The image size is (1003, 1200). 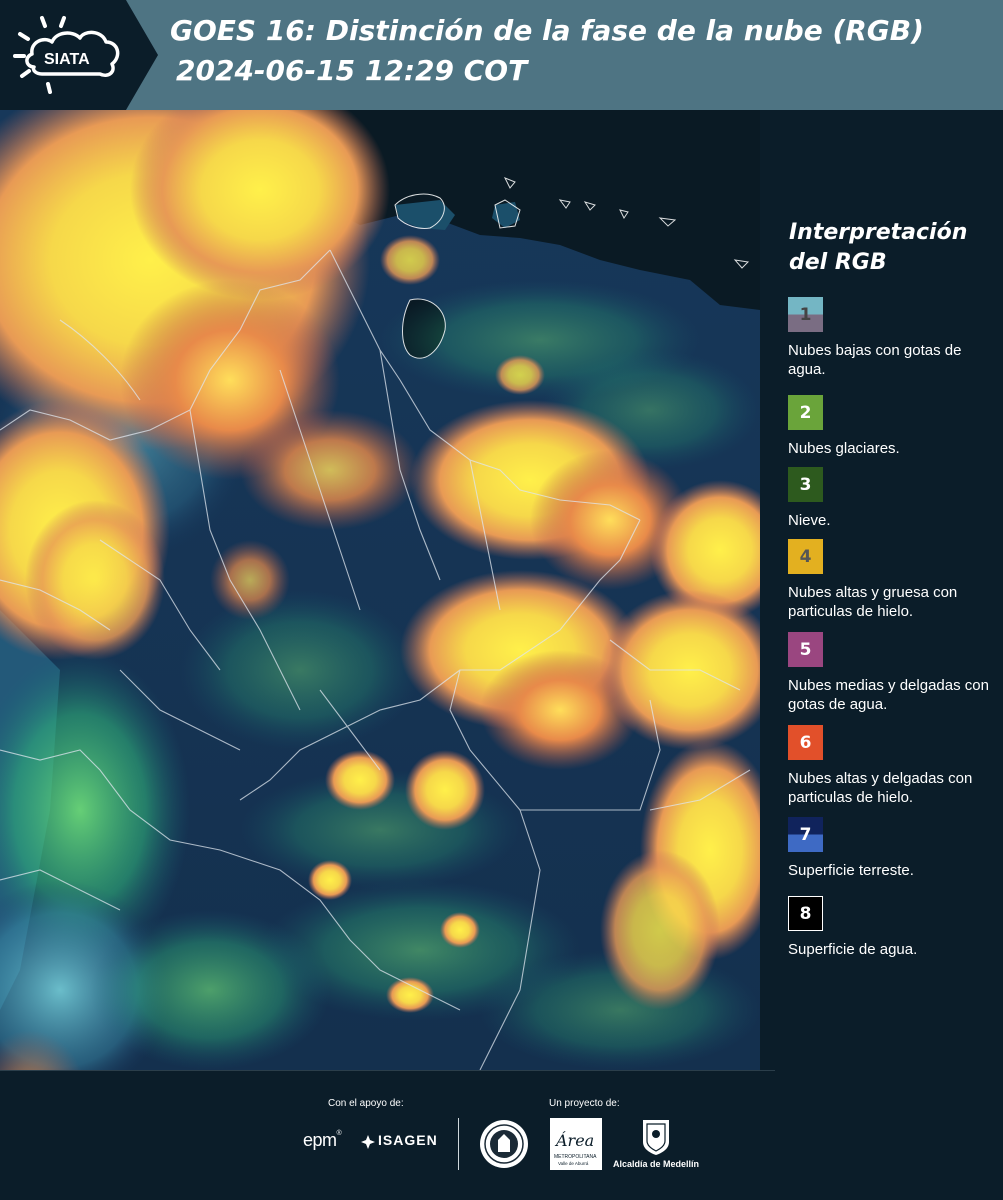 What do you see at coordinates (656, 1137) in the screenshot?
I see `alcaldia-shield-icon` at bounding box center [656, 1137].